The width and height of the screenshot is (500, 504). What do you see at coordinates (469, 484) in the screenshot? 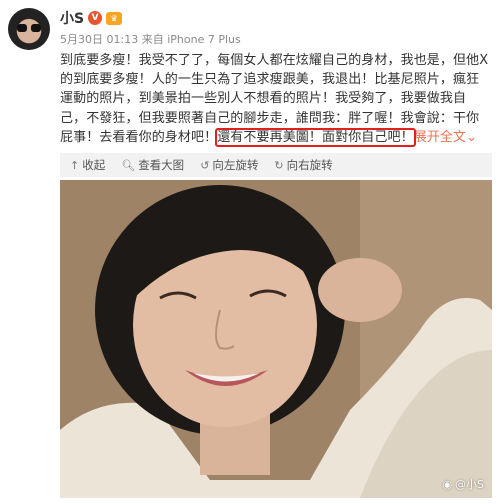
I see `watermark-text: @小S` at bounding box center [469, 484].